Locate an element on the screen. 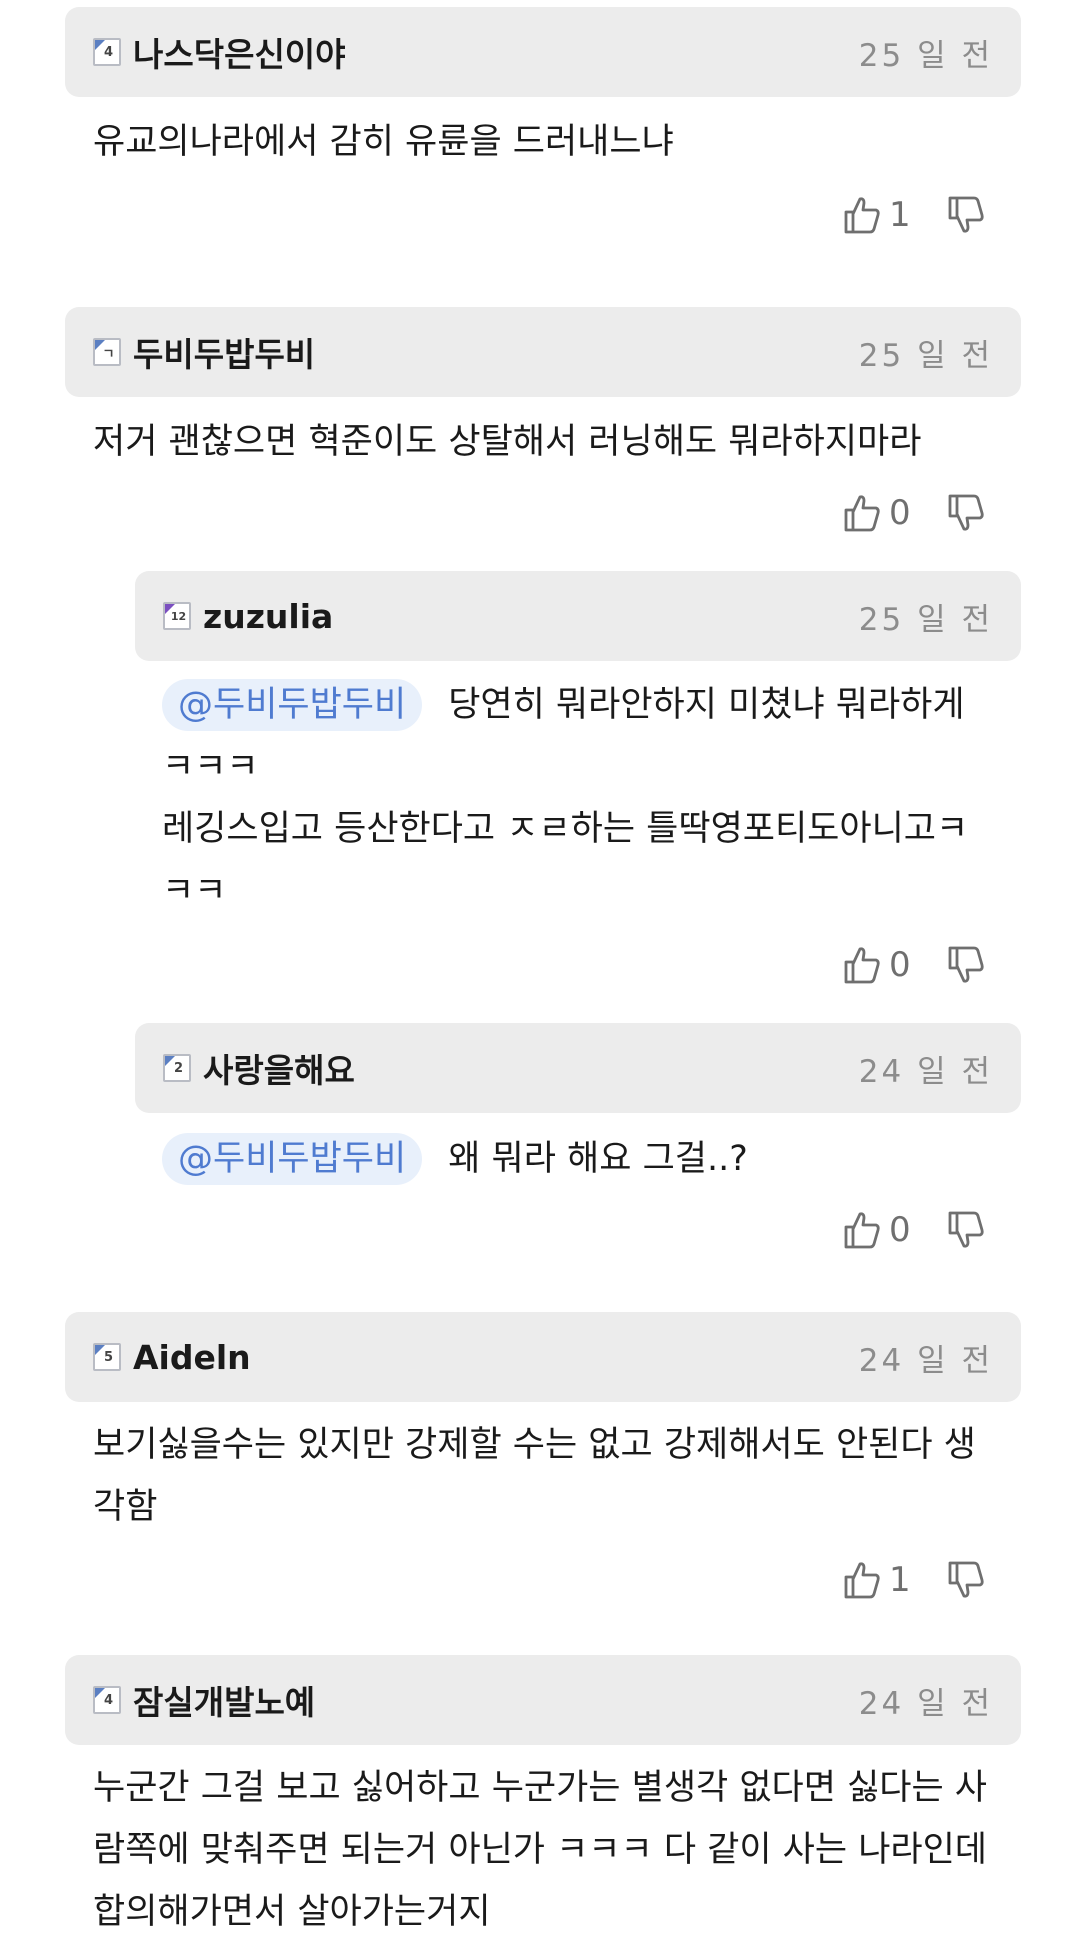 This screenshot has height=1950, width=1080. reply-body: @두비두밥두비 왜 뭐라 해요 그걸..? is located at coordinates (455, 1159).